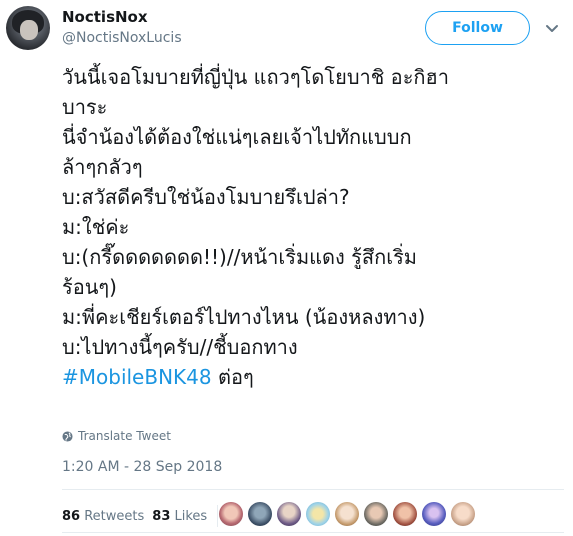 This screenshot has width=573, height=536. Describe the element at coordinates (124, 436) in the screenshot. I see `translate-label: Translate Tweet` at that location.